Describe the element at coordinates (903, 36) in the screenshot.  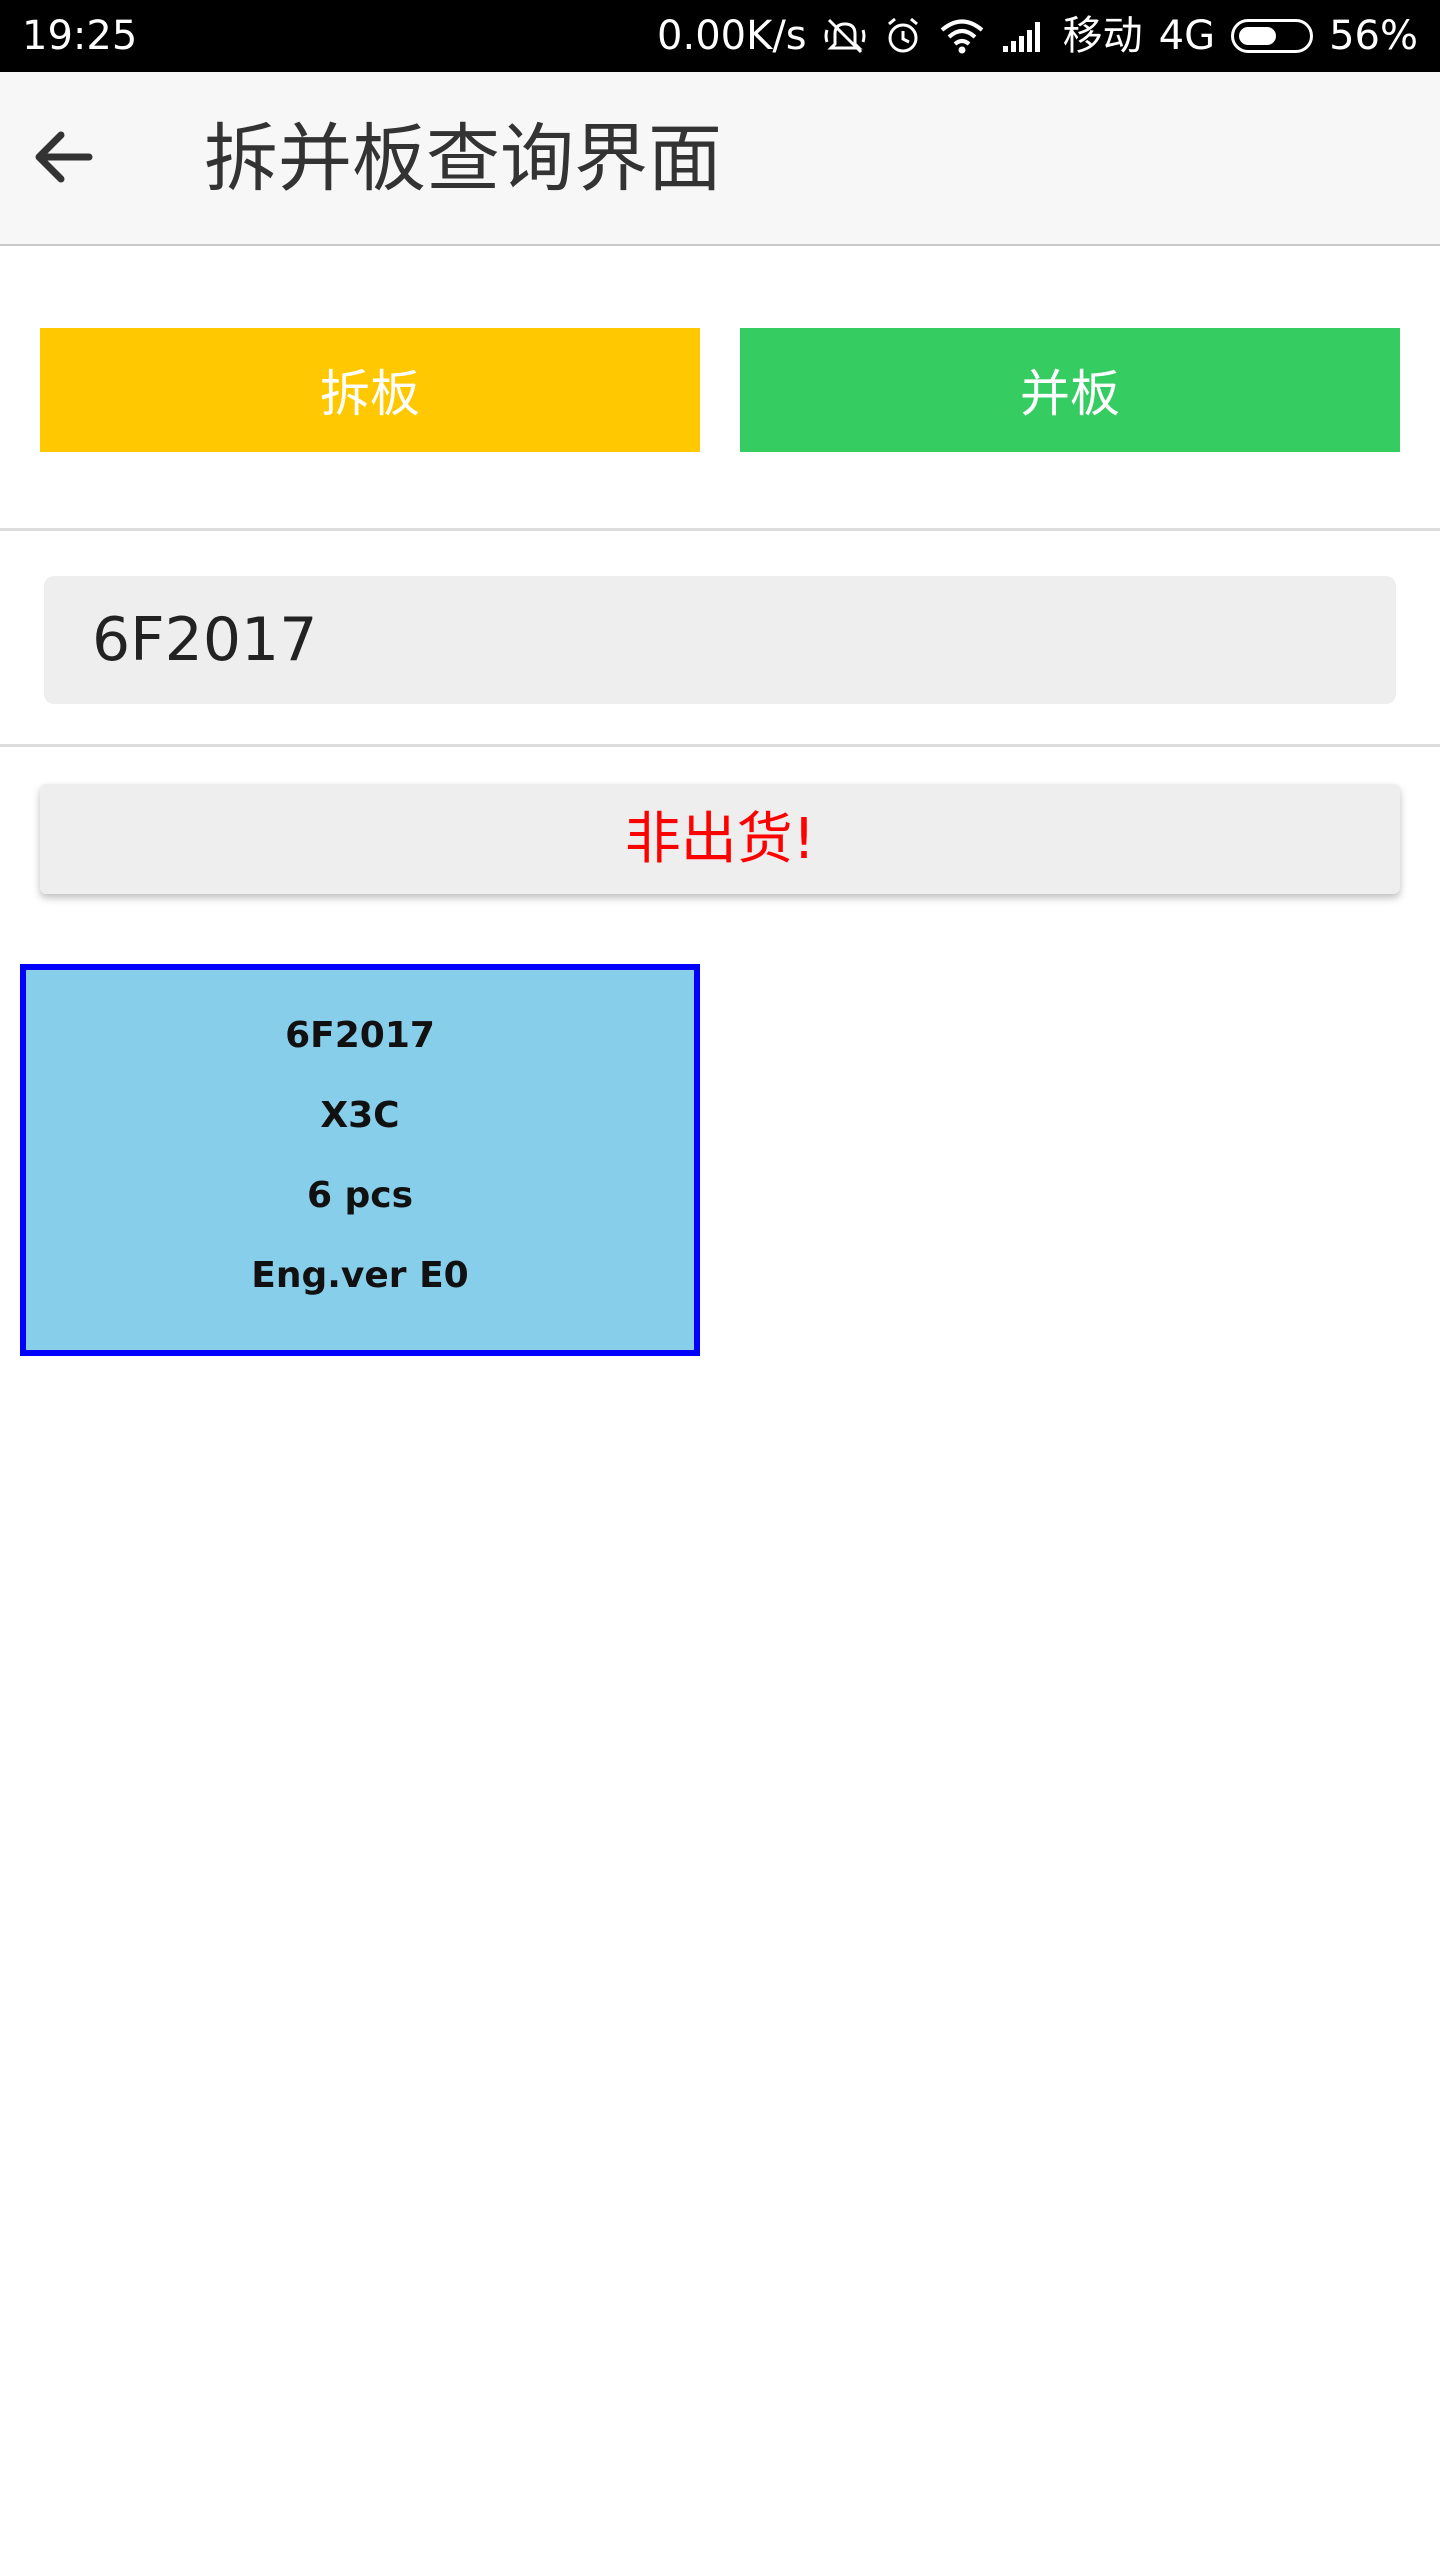
I see `alarm-icon` at that location.